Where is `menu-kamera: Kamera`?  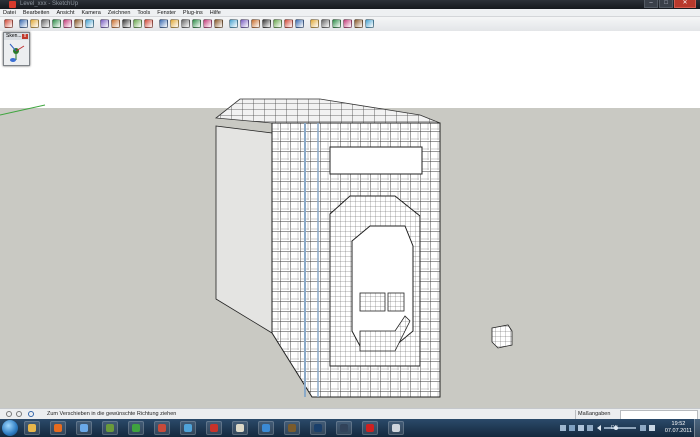
menu-kamera: Kamera is located at coordinates (91, 13).